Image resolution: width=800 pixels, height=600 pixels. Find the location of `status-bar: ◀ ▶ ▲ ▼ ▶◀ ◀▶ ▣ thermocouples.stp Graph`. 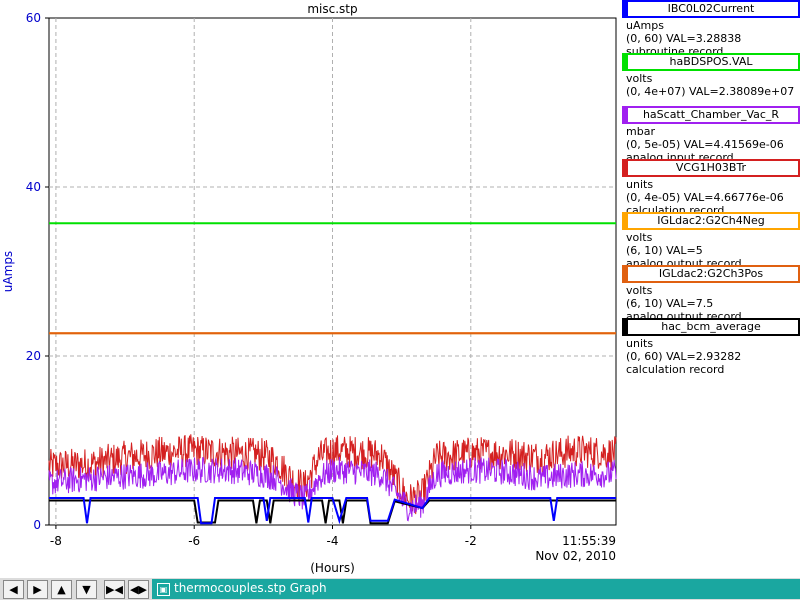

status-bar: ◀ ▶ ▲ ▼ ▶◀ ◀▶ ▣ thermocouples.stp Graph is located at coordinates (400, 589).